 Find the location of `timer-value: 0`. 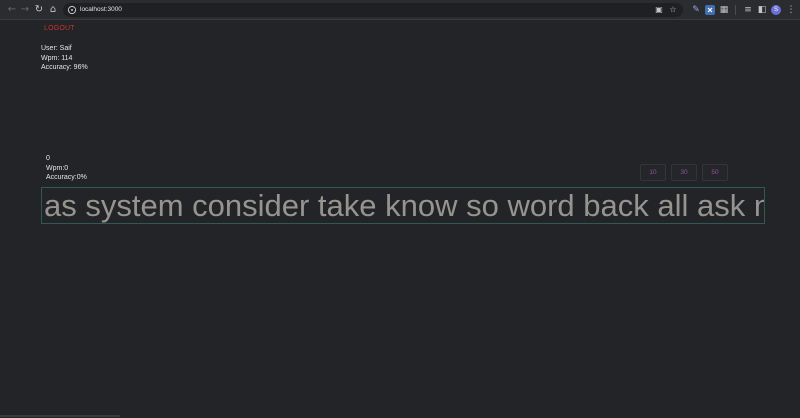

timer-value: 0 is located at coordinates (48, 158).